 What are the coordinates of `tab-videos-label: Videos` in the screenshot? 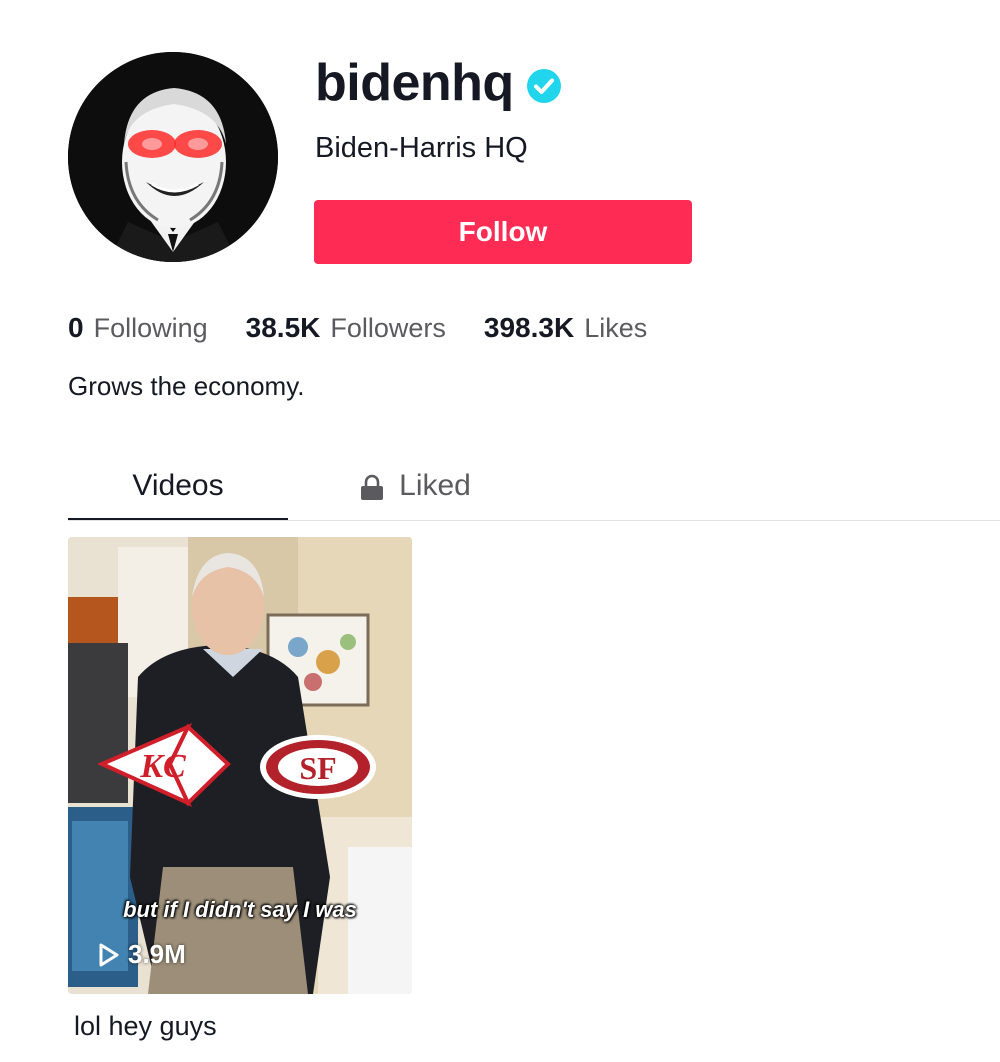 It's located at (178, 485).